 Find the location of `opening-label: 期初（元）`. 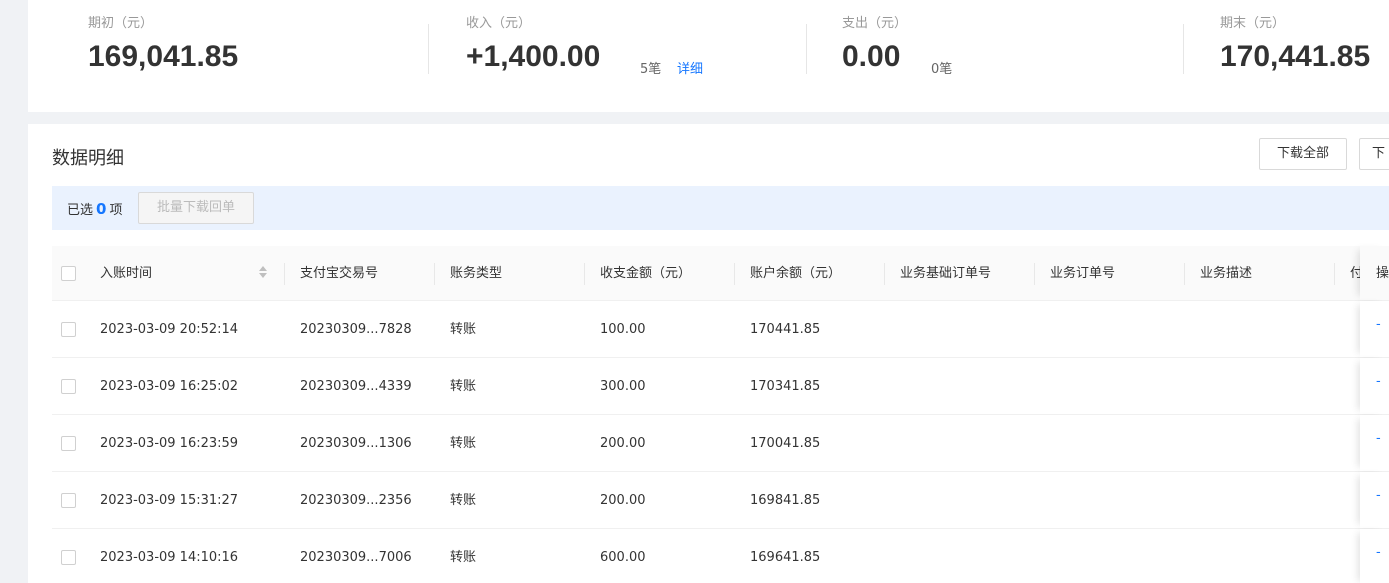

opening-label: 期初（元） is located at coordinates (121, 23).